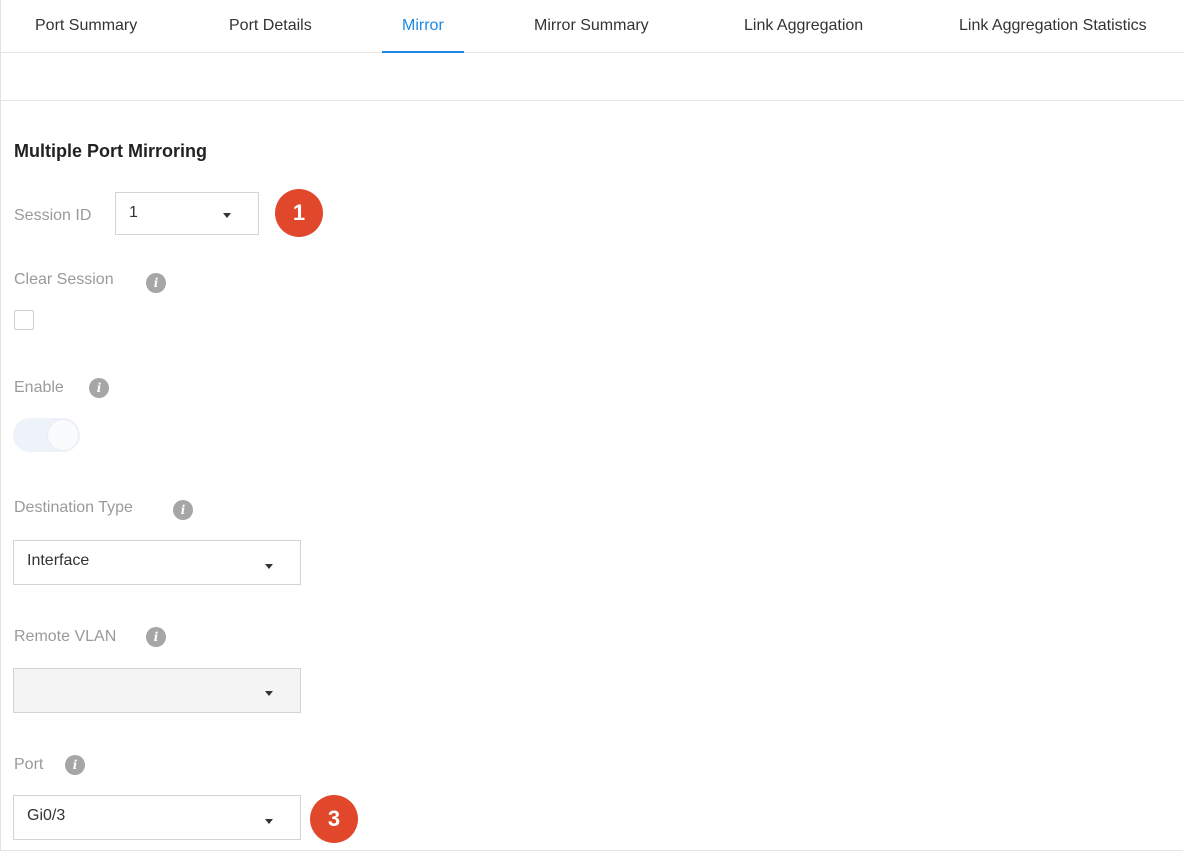  Describe the element at coordinates (157, 562) in the screenshot. I see `destination-type-select: Interface` at that location.